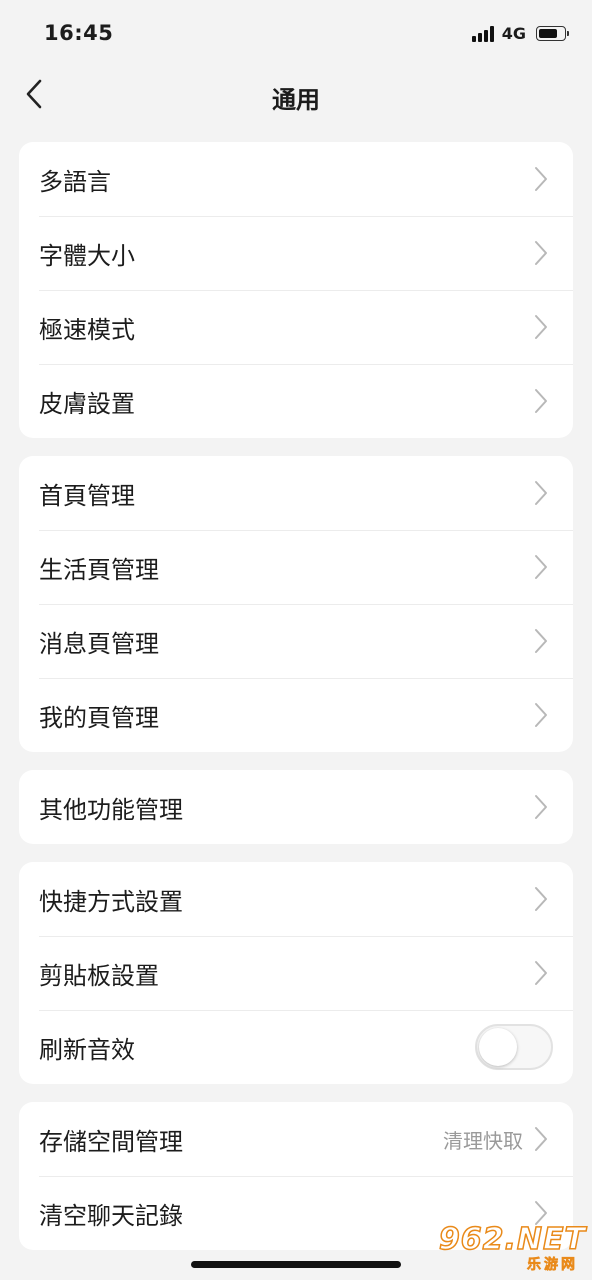 The width and height of the screenshot is (592, 1280). I want to click on status-time: 16:45, so click(79, 33).